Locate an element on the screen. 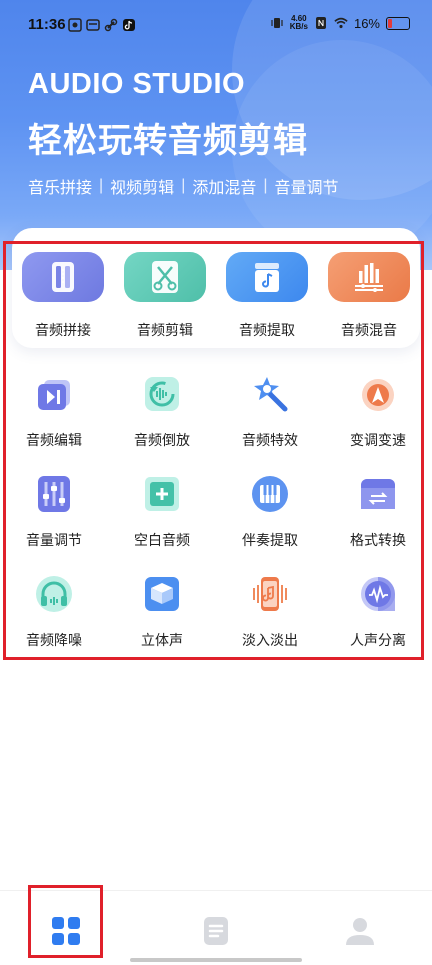  tool-blank-audio: 空白音频 is located at coordinates (162, 522).